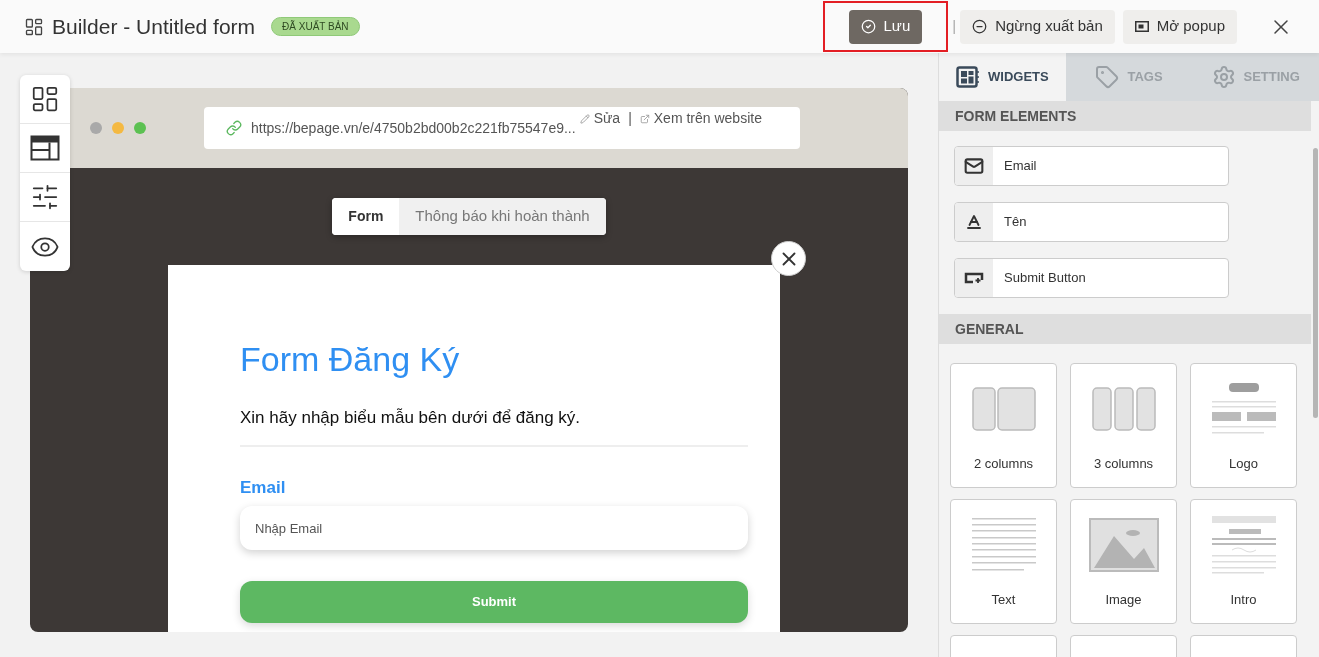  I want to click on widget-card: Logo, so click(1243, 425).